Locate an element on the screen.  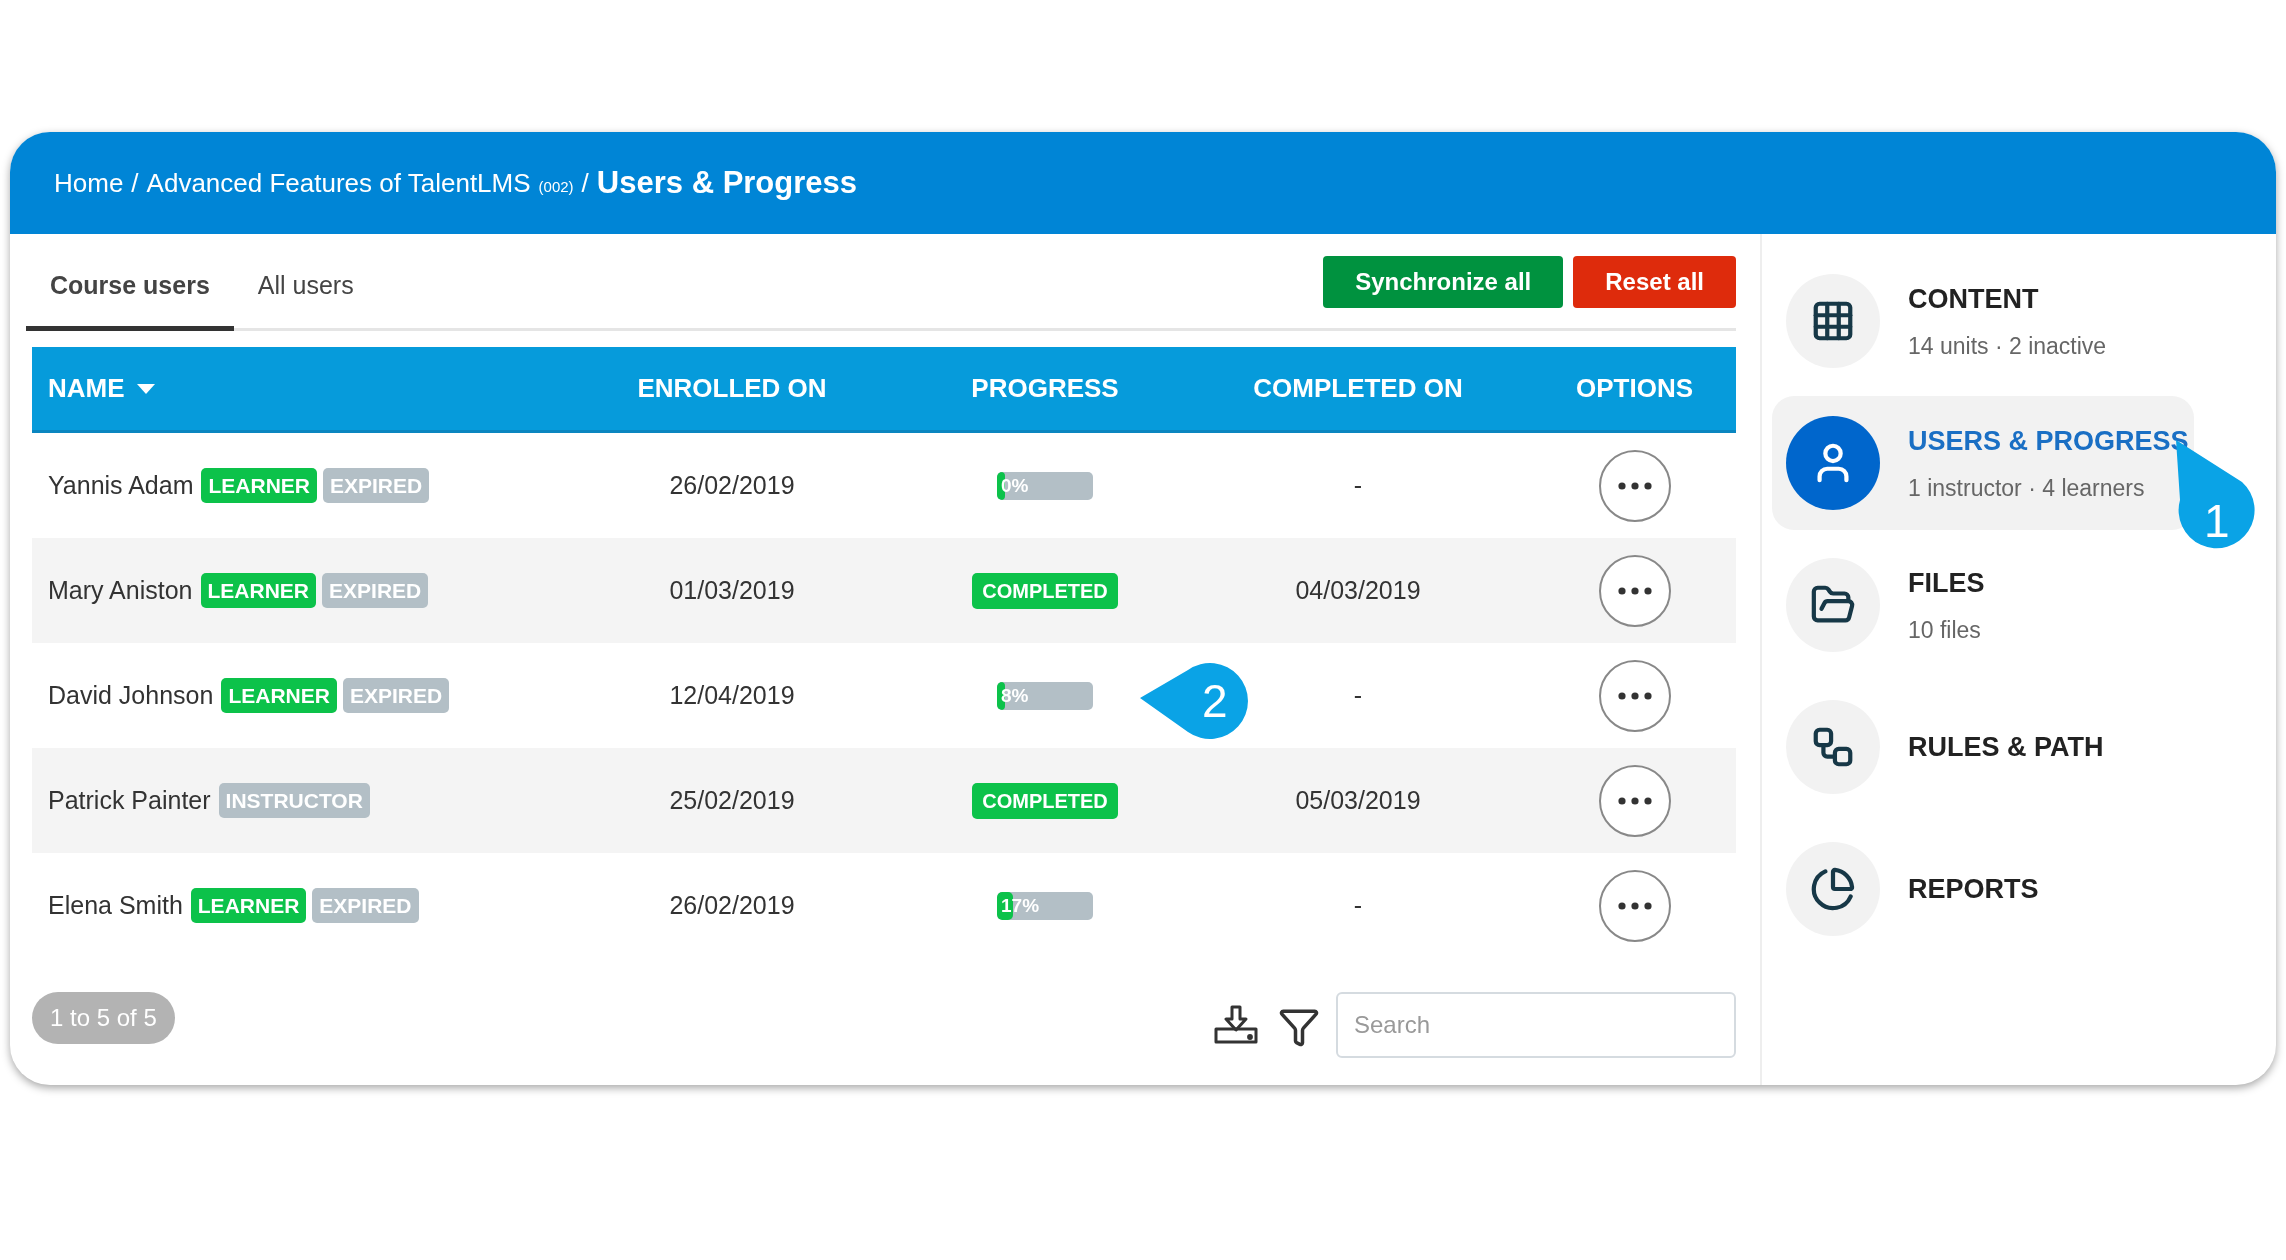
breadcrumb-link: Home is located at coordinates (89, 183).